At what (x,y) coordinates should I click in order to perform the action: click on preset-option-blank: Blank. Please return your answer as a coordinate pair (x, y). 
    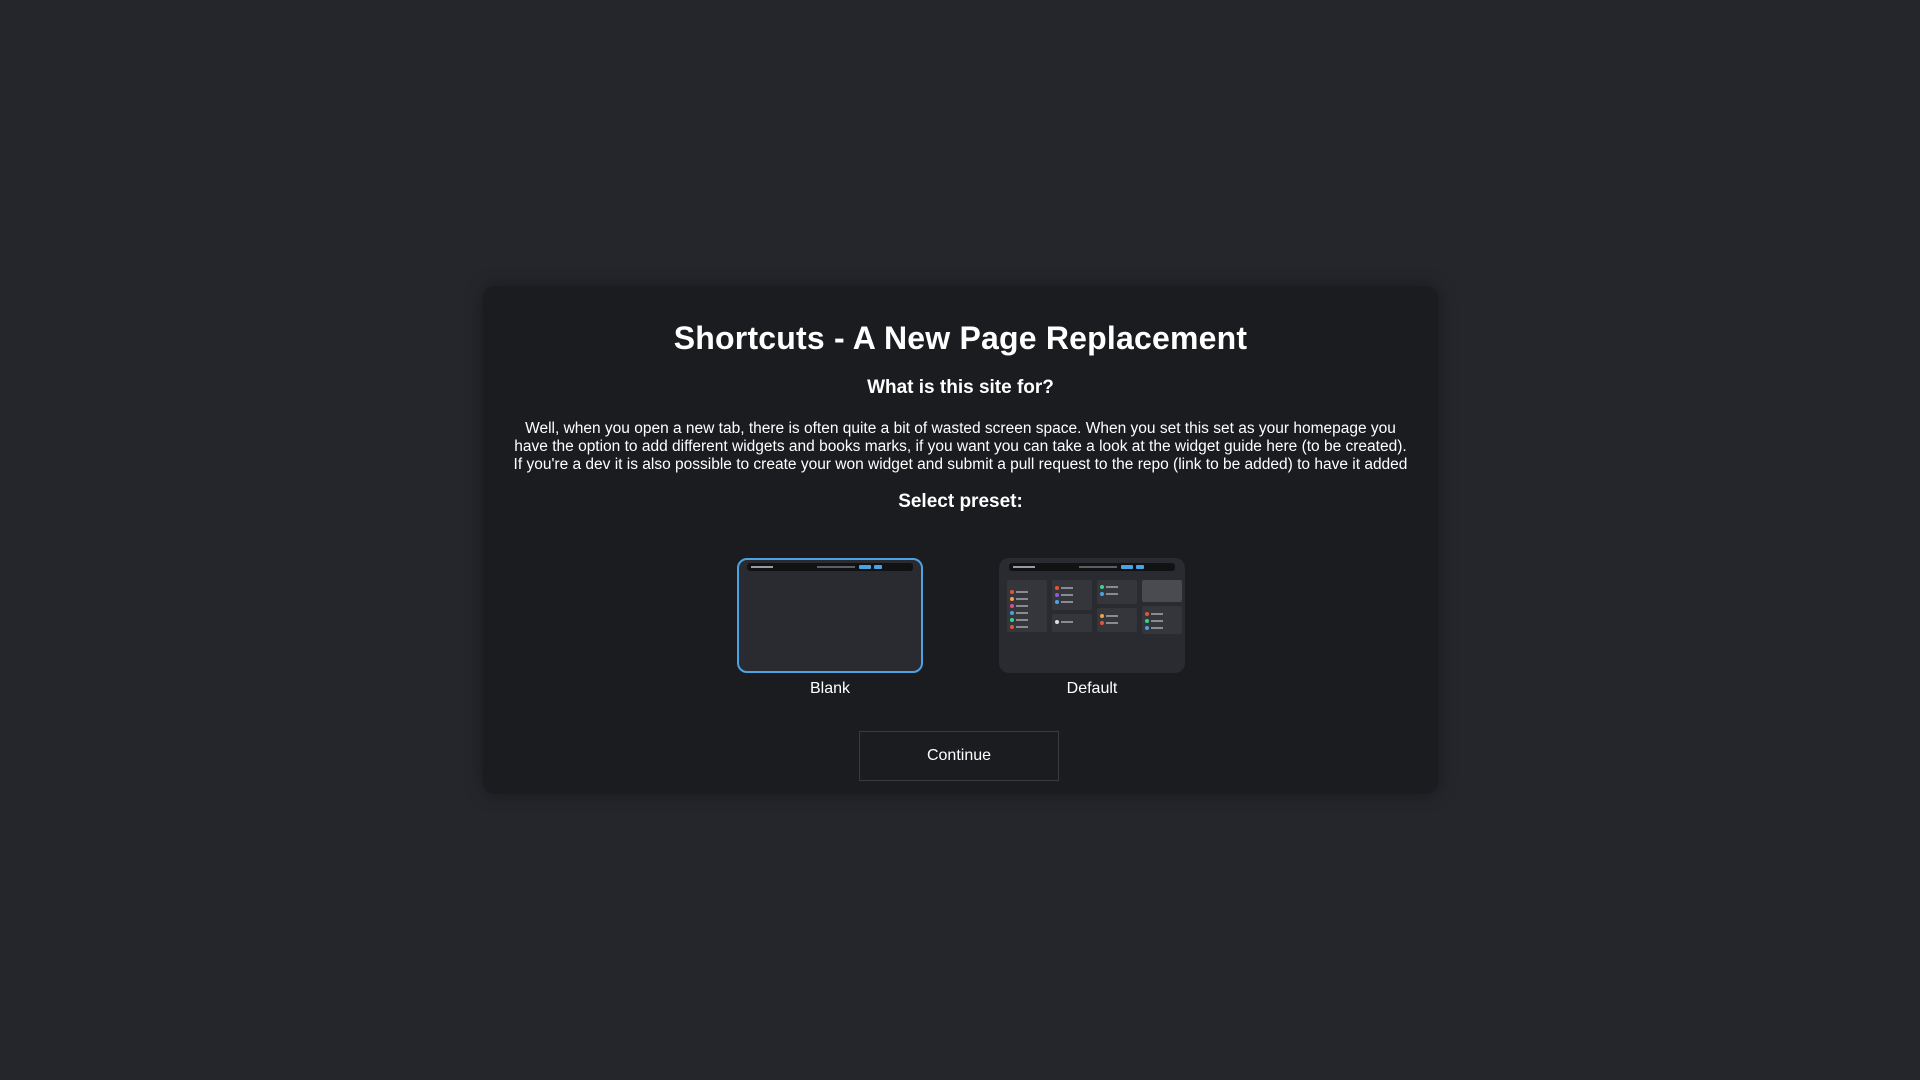
    Looking at the image, I should click on (830, 628).